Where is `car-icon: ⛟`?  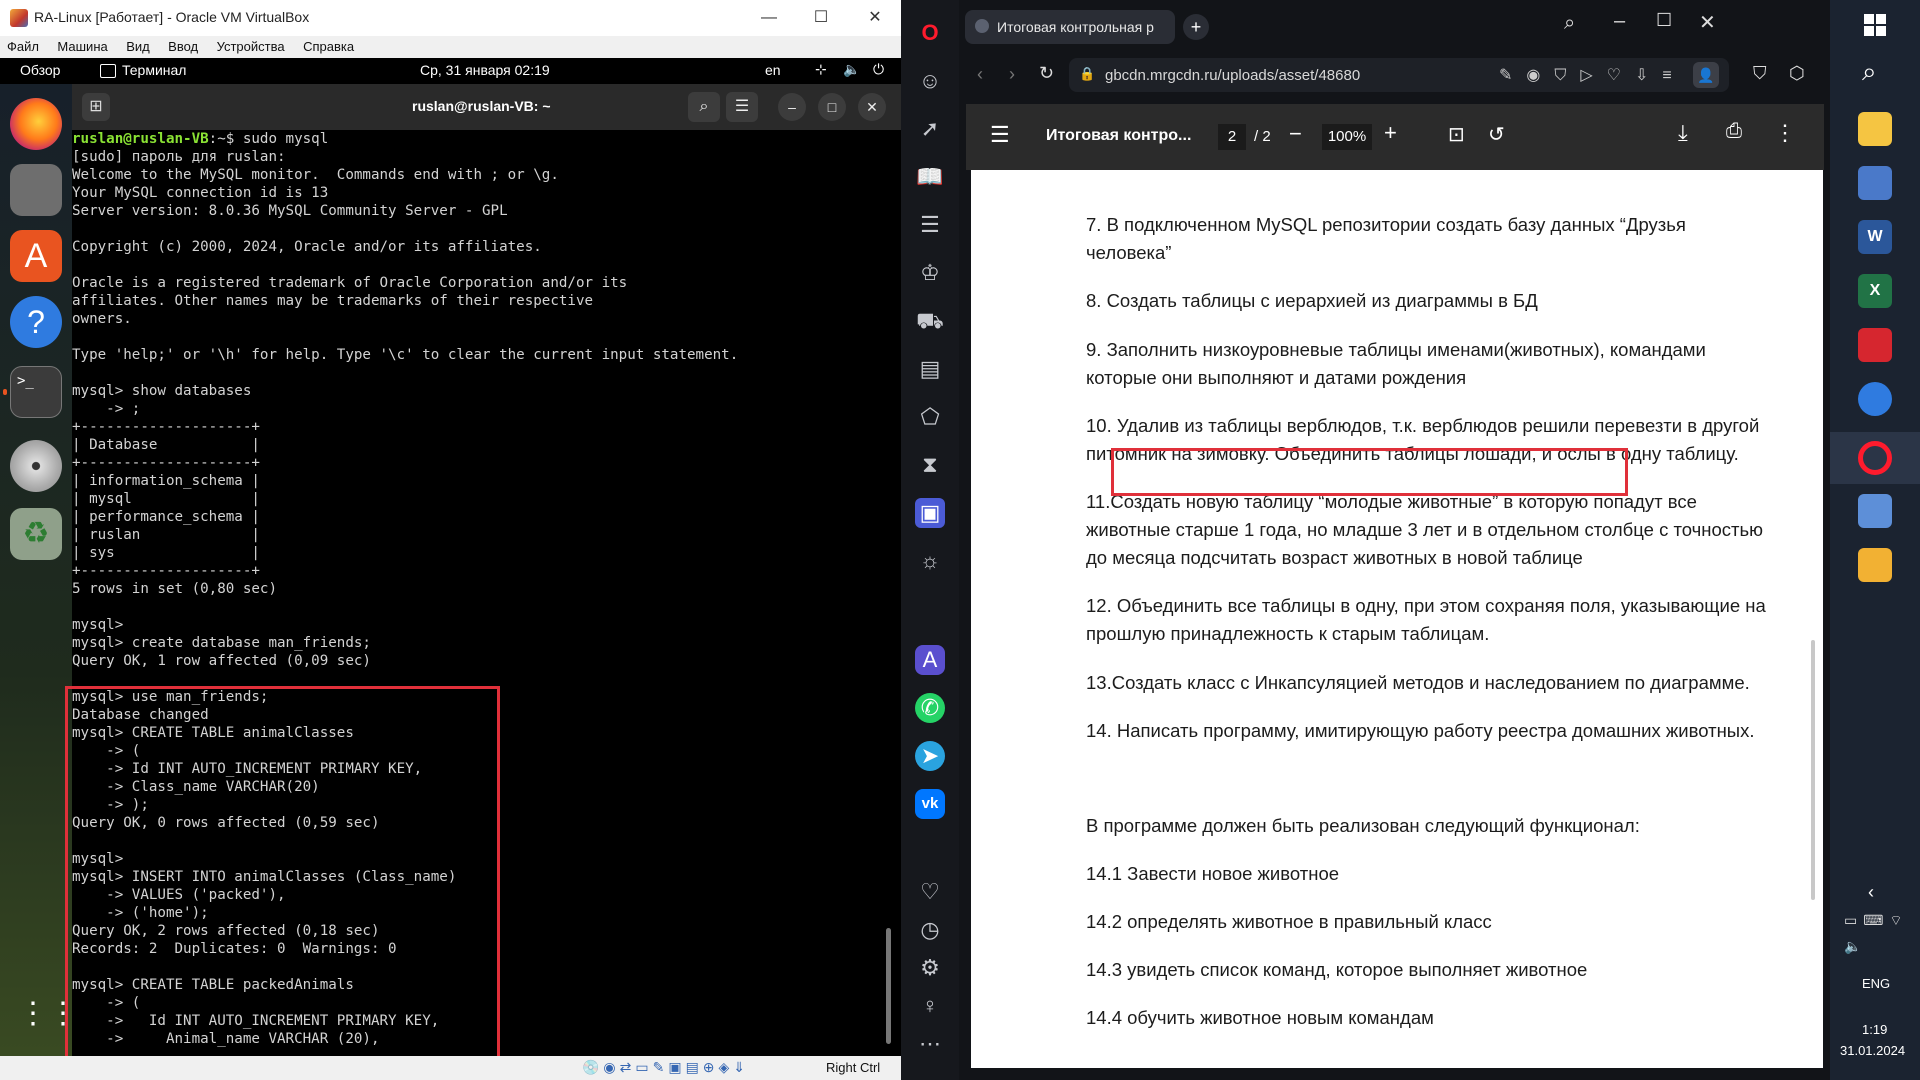
car-icon: ⛟ is located at coordinates (930, 321).